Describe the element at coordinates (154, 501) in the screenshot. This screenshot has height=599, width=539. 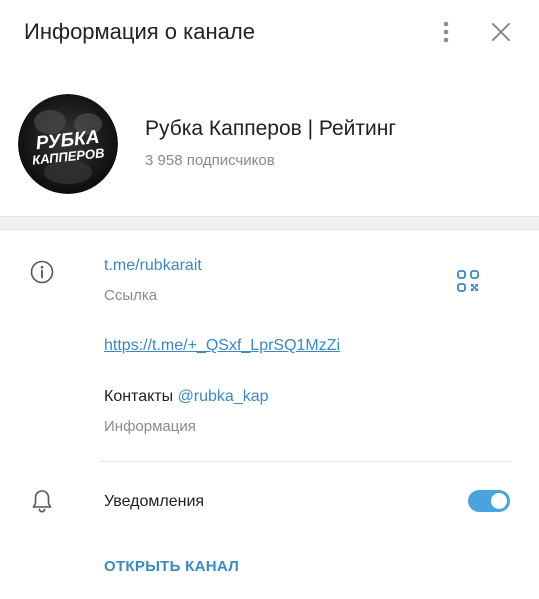
I see `notifications-label: Уведомления` at that location.